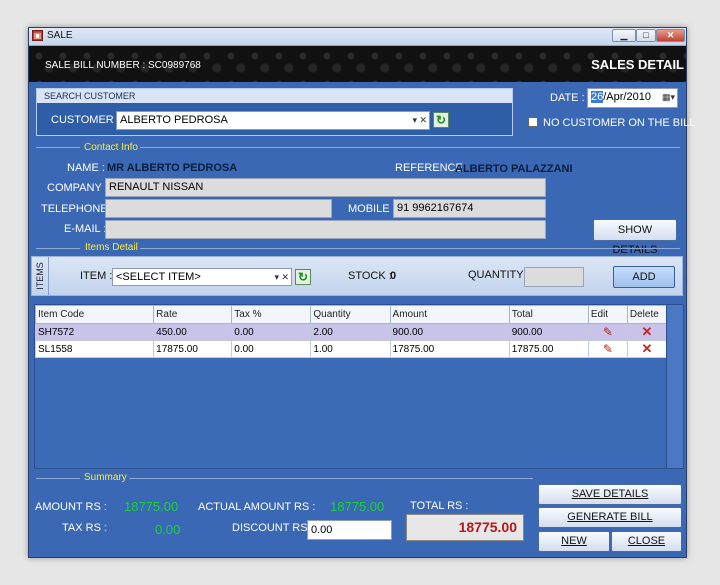 The height and width of the screenshot is (585, 720). I want to click on contact-section-title: Contact Info, so click(111, 147).